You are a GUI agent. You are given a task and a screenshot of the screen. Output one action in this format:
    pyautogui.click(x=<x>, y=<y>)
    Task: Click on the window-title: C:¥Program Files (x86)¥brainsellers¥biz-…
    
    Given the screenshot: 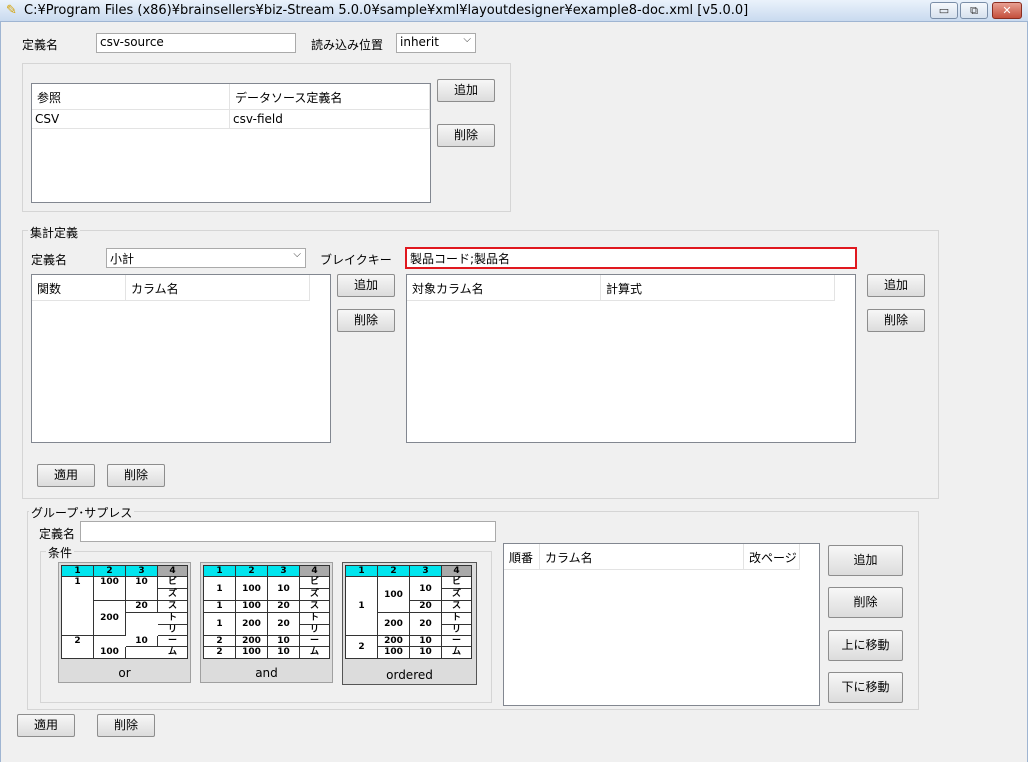 What is the action you would take?
    pyautogui.click(x=386, y=10)
    